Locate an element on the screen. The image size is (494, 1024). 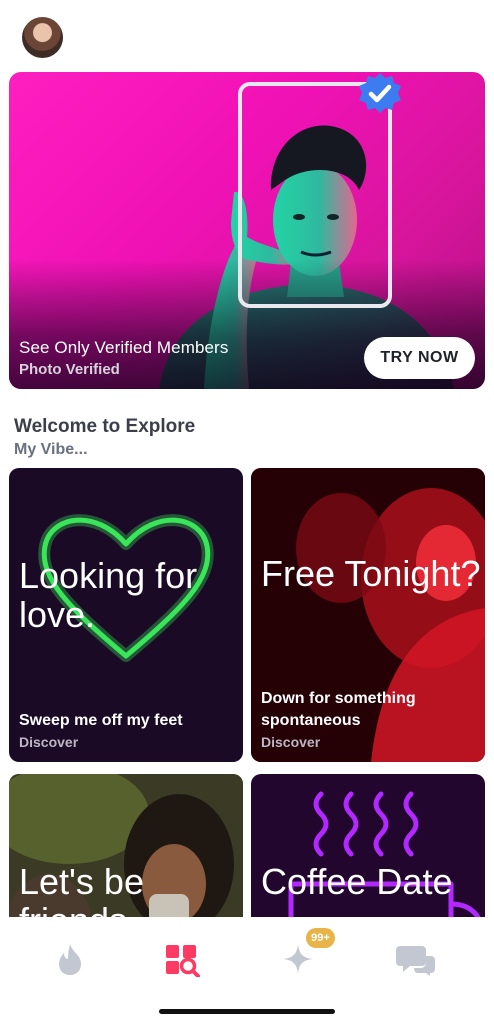
tab-discover is located at coordinates (70, 959).